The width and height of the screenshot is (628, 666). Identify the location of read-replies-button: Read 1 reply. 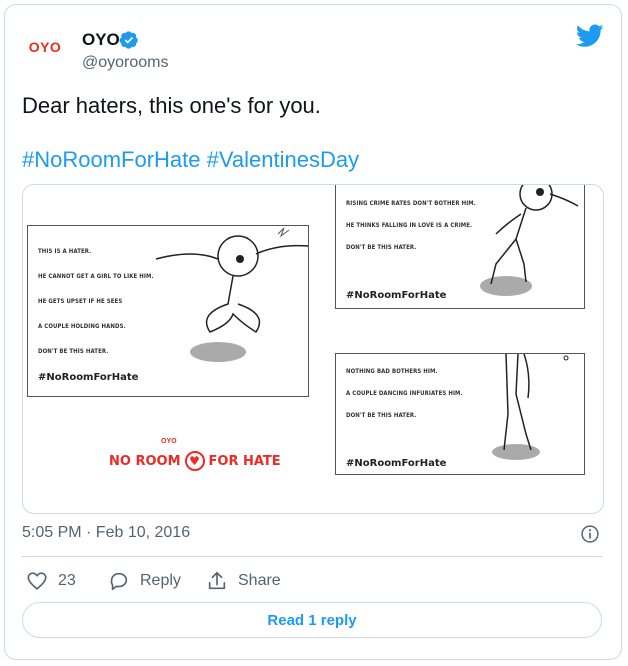
(312, 620).